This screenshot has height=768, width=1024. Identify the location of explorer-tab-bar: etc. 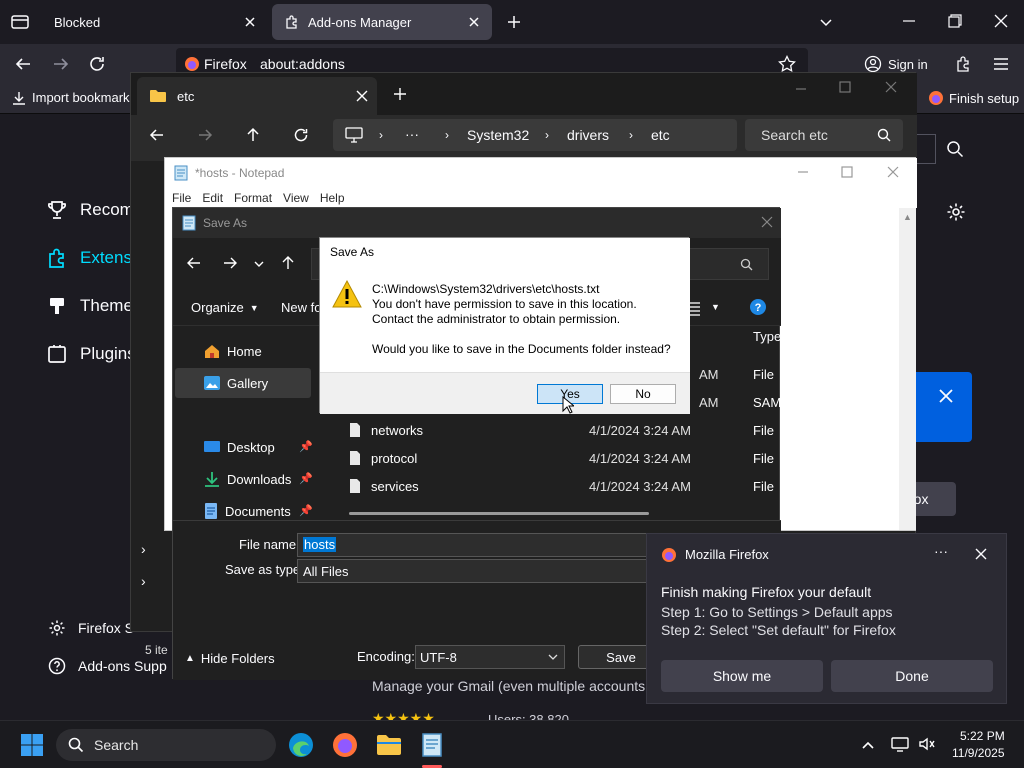
(524, 94).